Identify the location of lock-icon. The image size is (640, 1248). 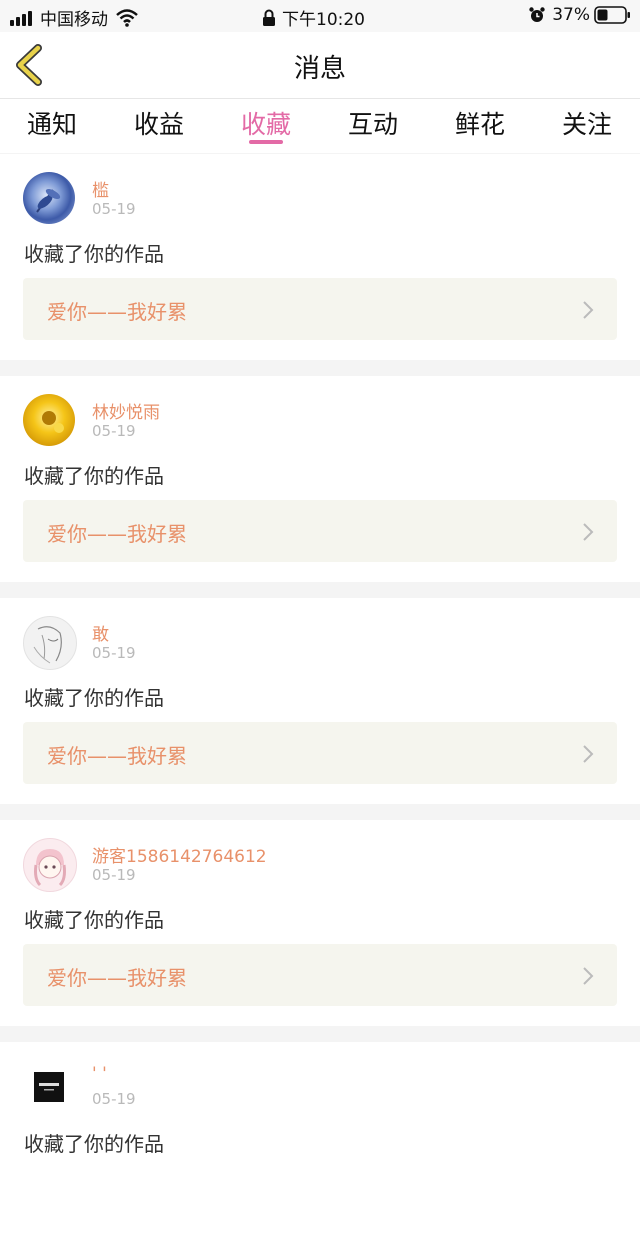
(269, 17).